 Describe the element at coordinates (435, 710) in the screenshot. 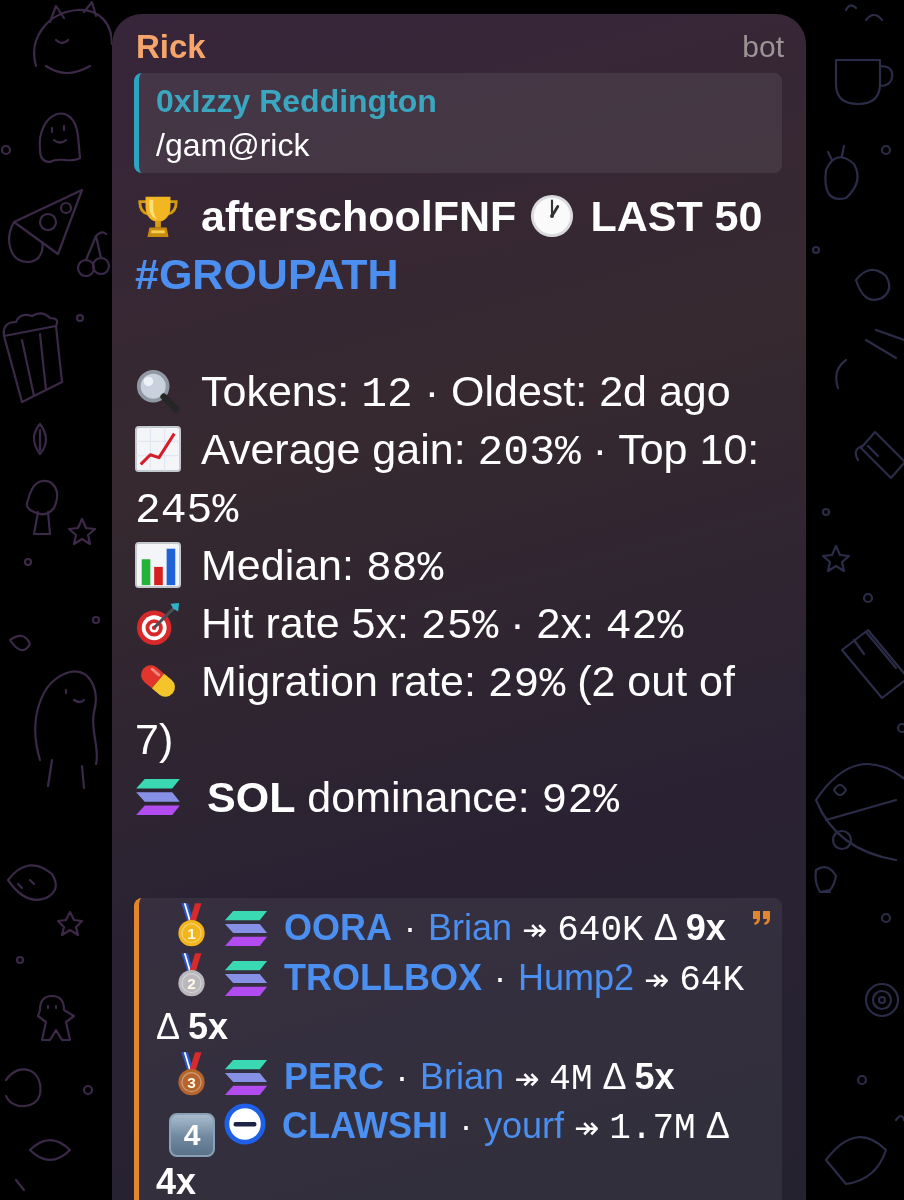

I see `stat-text: Migration rate: 29% (2 out of 7)` at that location.